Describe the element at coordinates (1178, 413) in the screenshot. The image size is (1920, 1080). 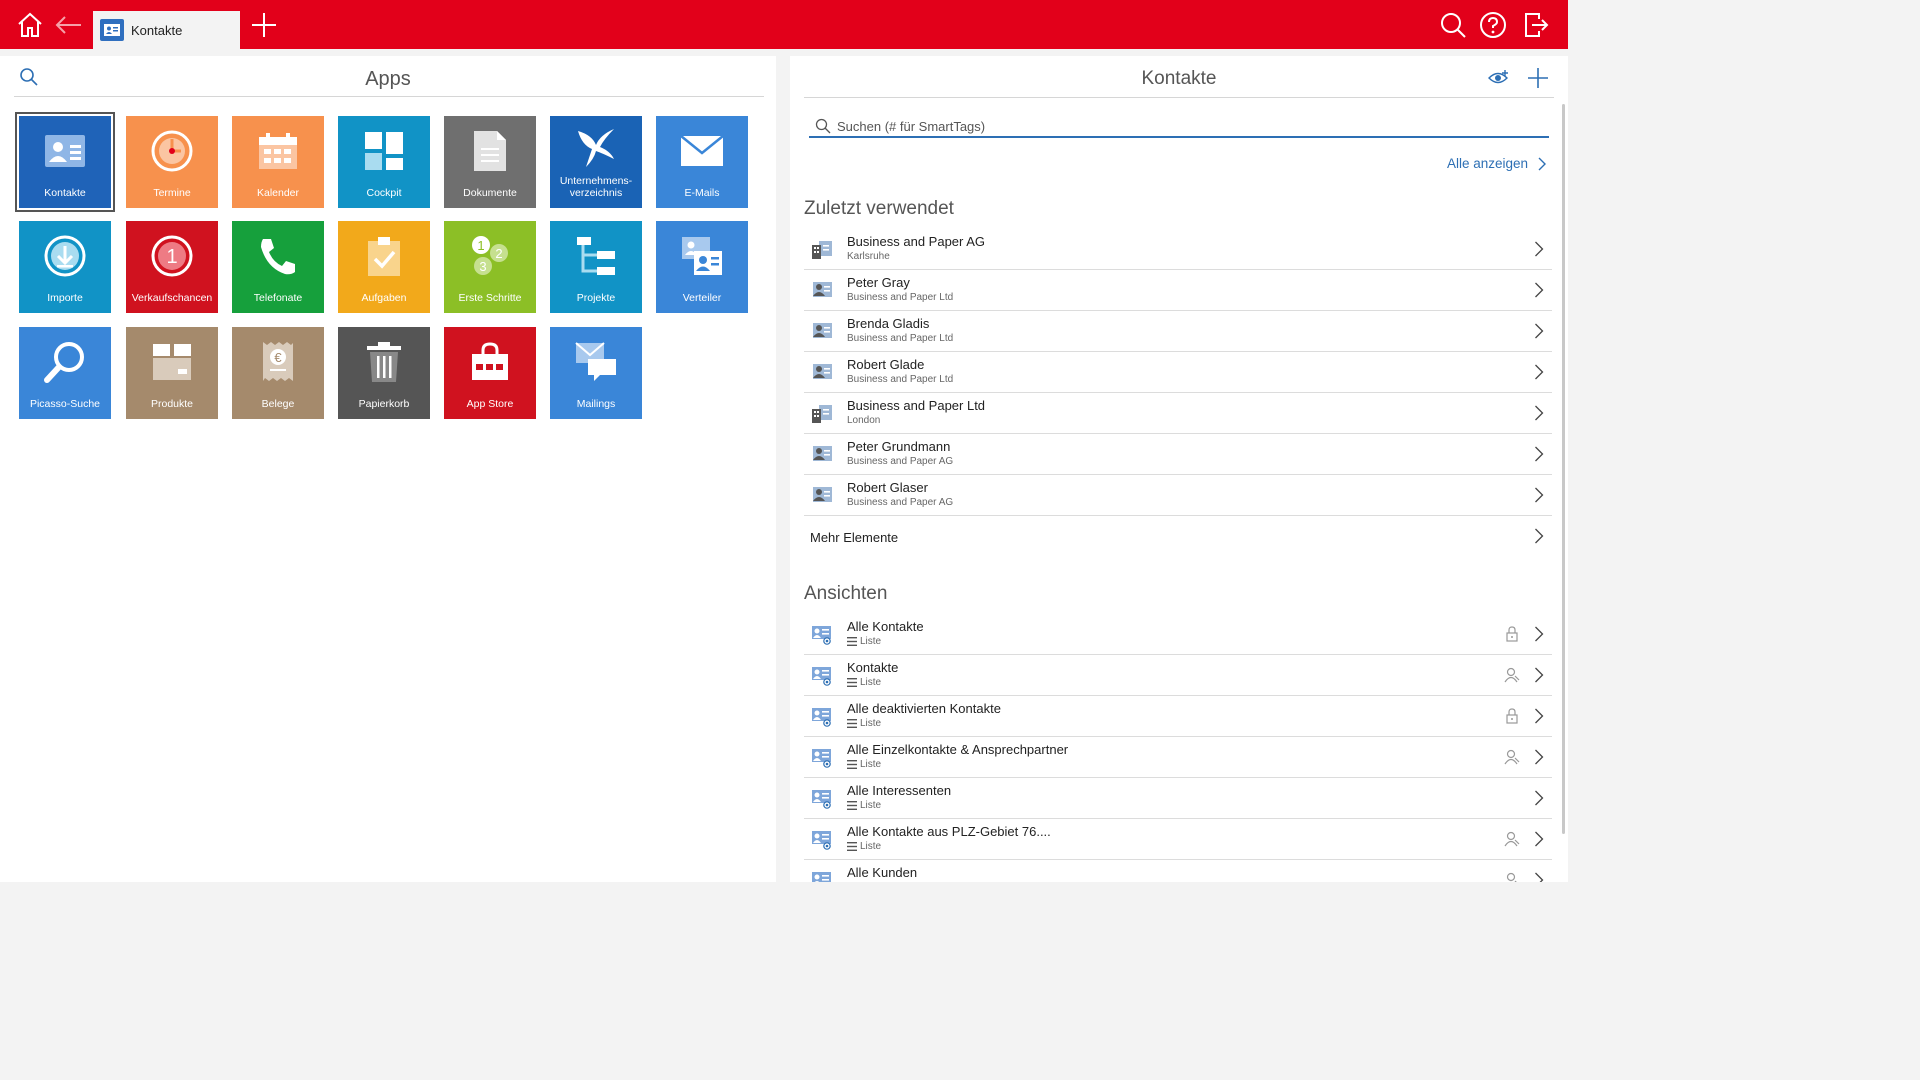
I see `recent-item: Business and Paper Ltd London` at that location.